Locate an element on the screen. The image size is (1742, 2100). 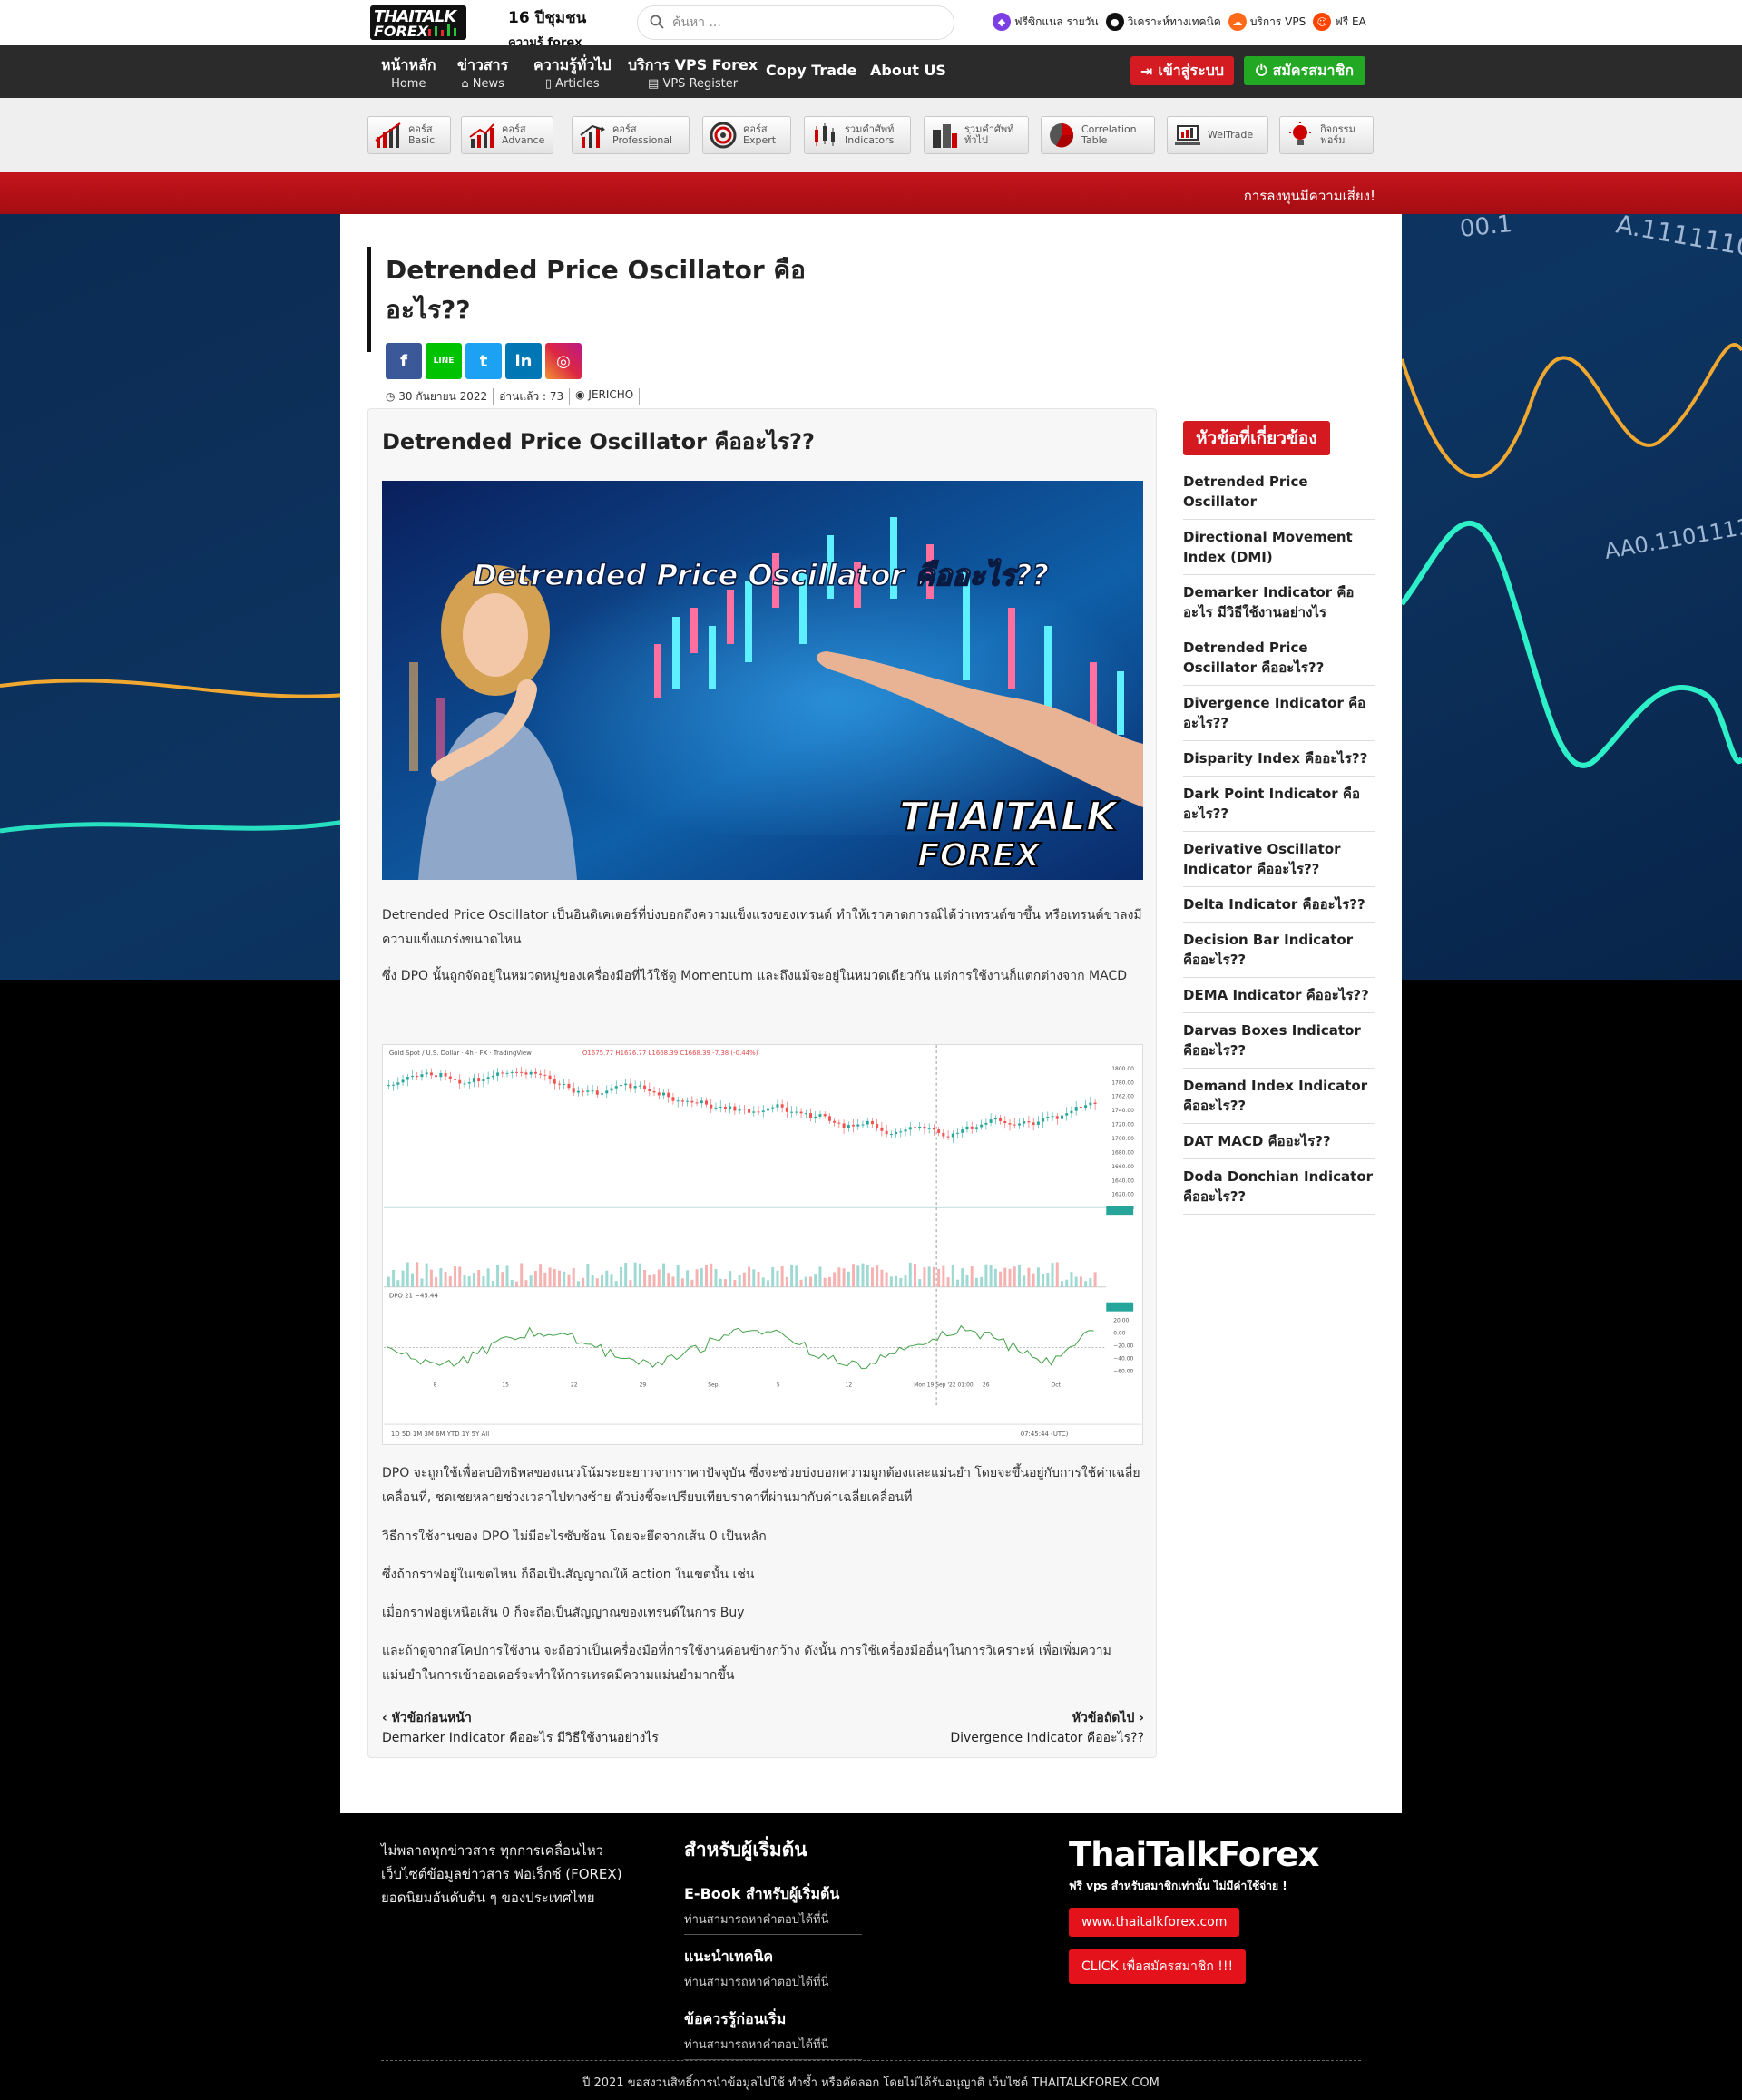
category-course-professional: คอร์ส Professional is located at coordinates (631, 135).